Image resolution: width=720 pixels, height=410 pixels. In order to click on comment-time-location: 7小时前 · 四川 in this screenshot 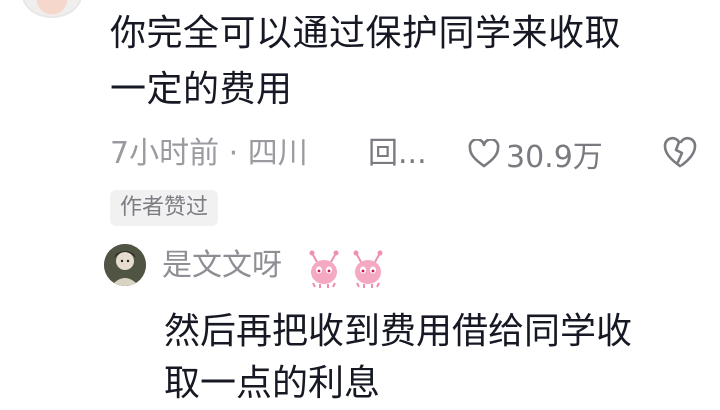, I will do `click(209, 153)`.